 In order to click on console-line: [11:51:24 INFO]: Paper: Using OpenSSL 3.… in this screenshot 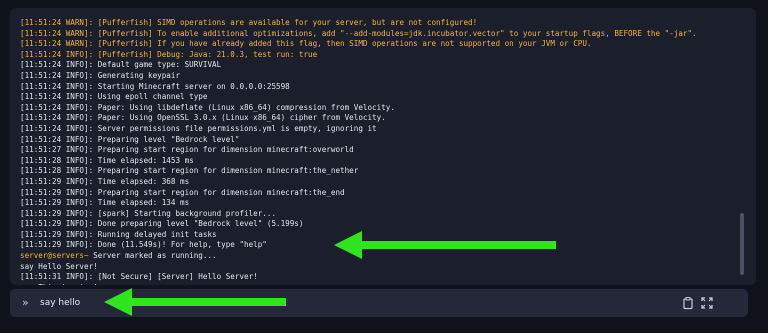, I will do `click(203, 118)`.